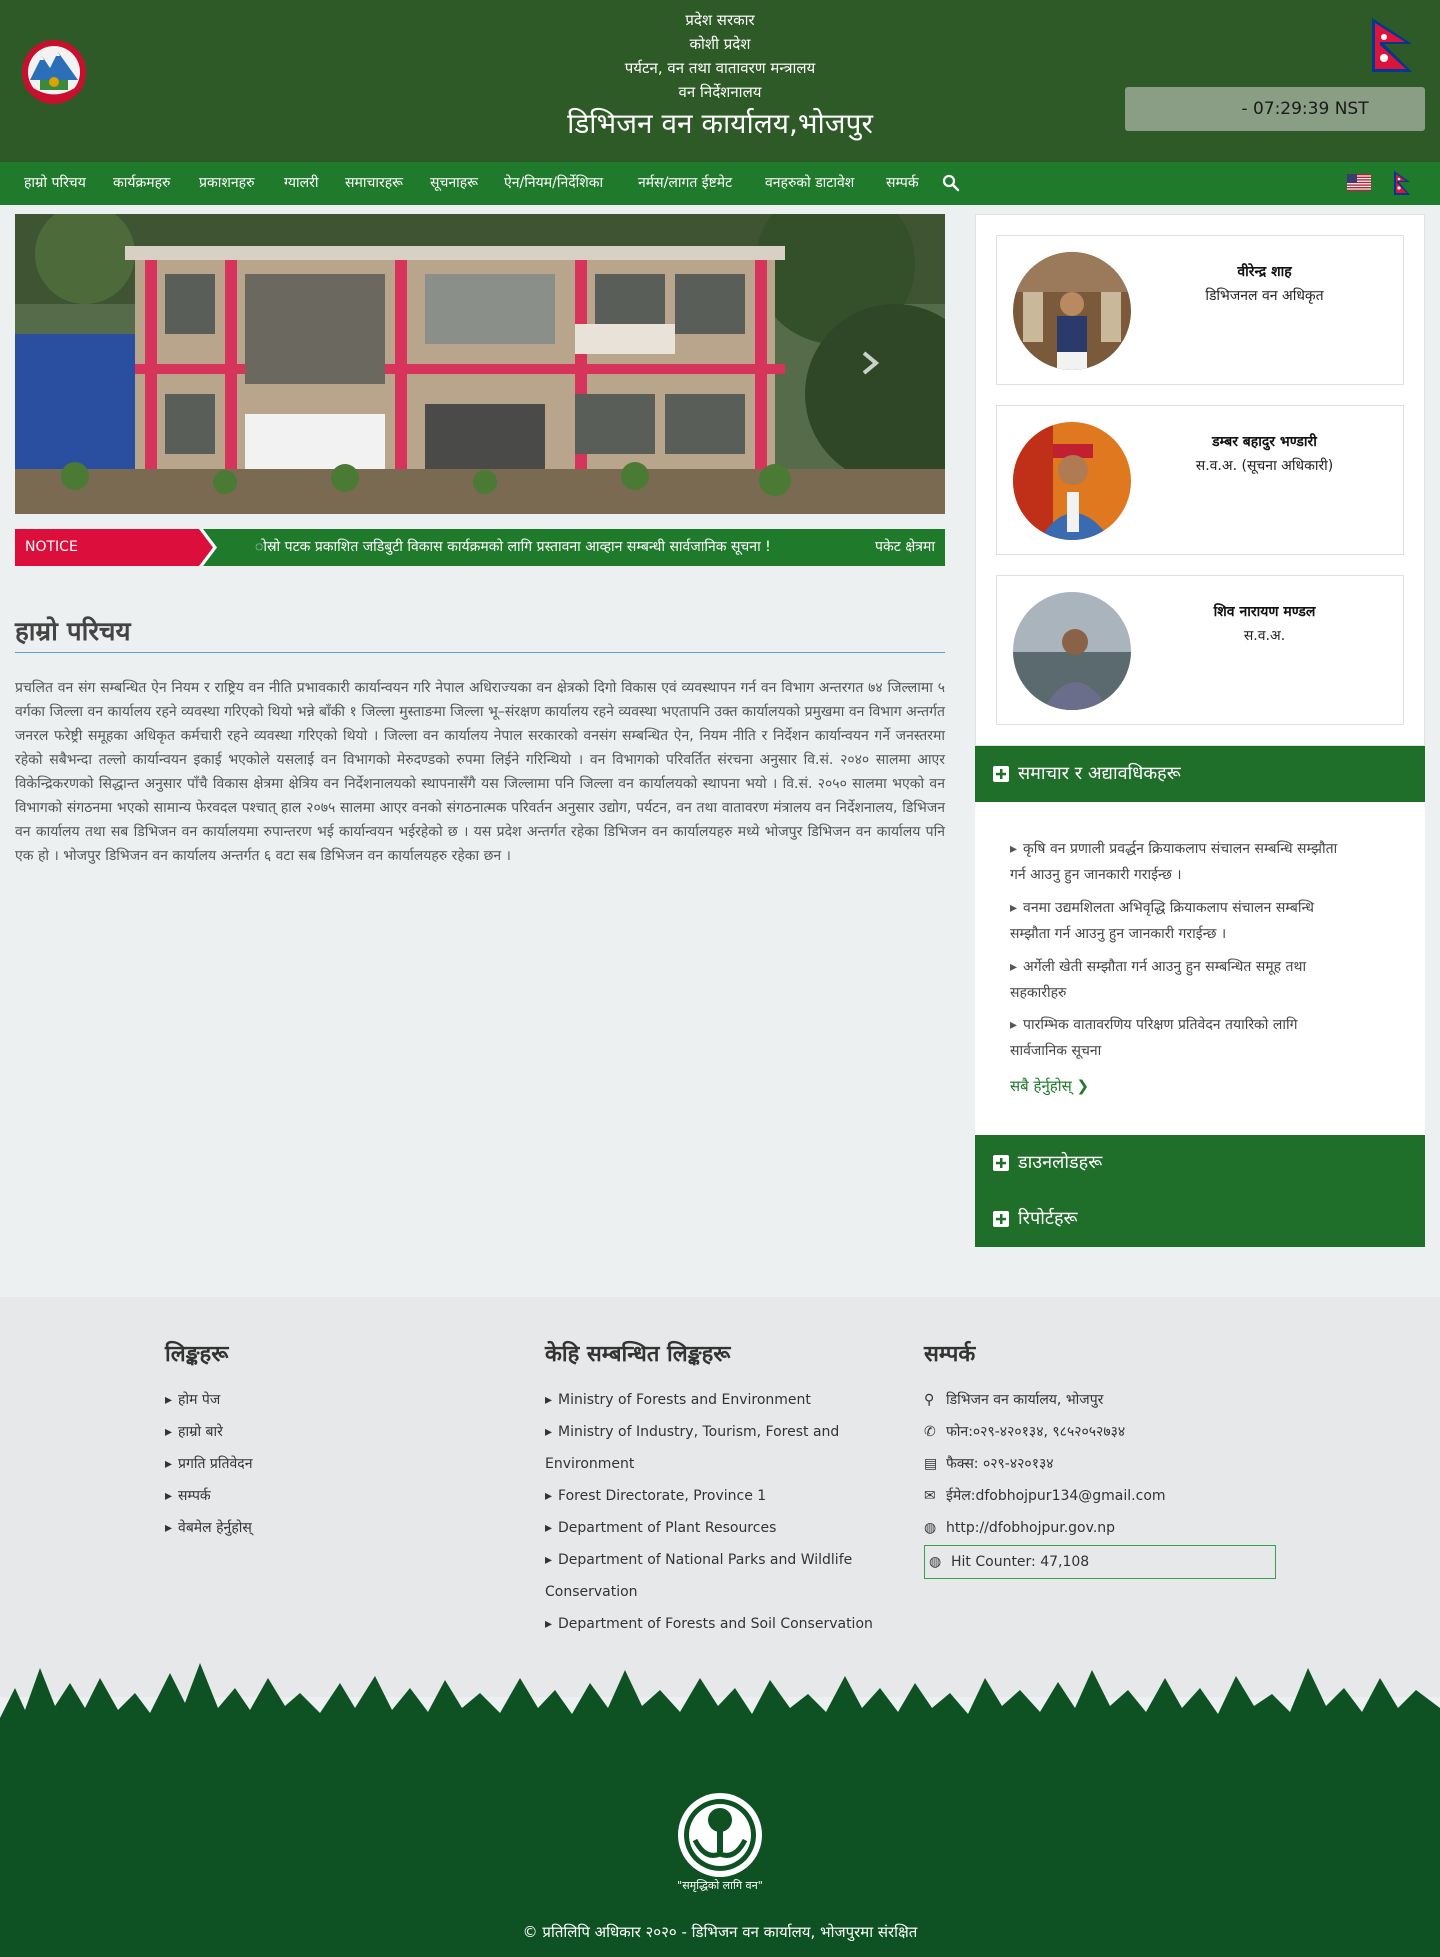  Describe the element at coordinates (55, 183) in the screenshot. I see `nav-item-about: हाम्रो परिचय` at that location.